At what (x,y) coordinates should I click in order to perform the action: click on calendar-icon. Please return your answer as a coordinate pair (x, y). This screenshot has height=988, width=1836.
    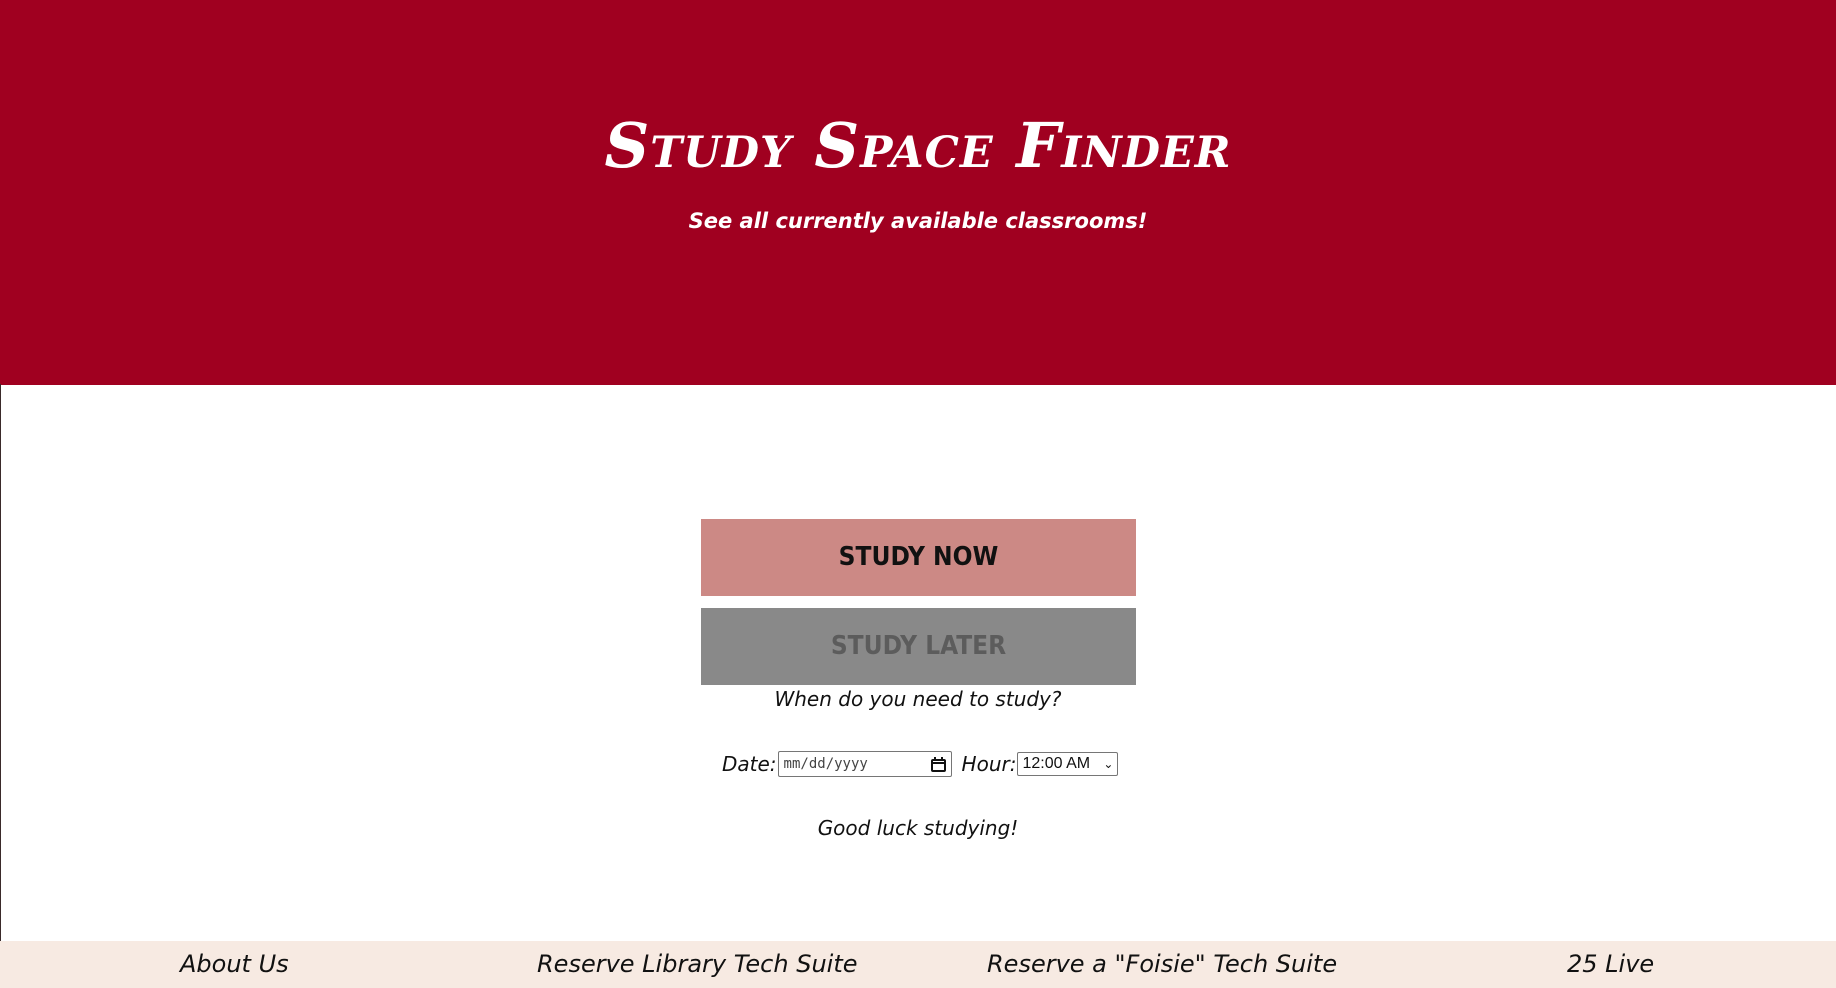
    Looking at the image, I should click on (938, 764).